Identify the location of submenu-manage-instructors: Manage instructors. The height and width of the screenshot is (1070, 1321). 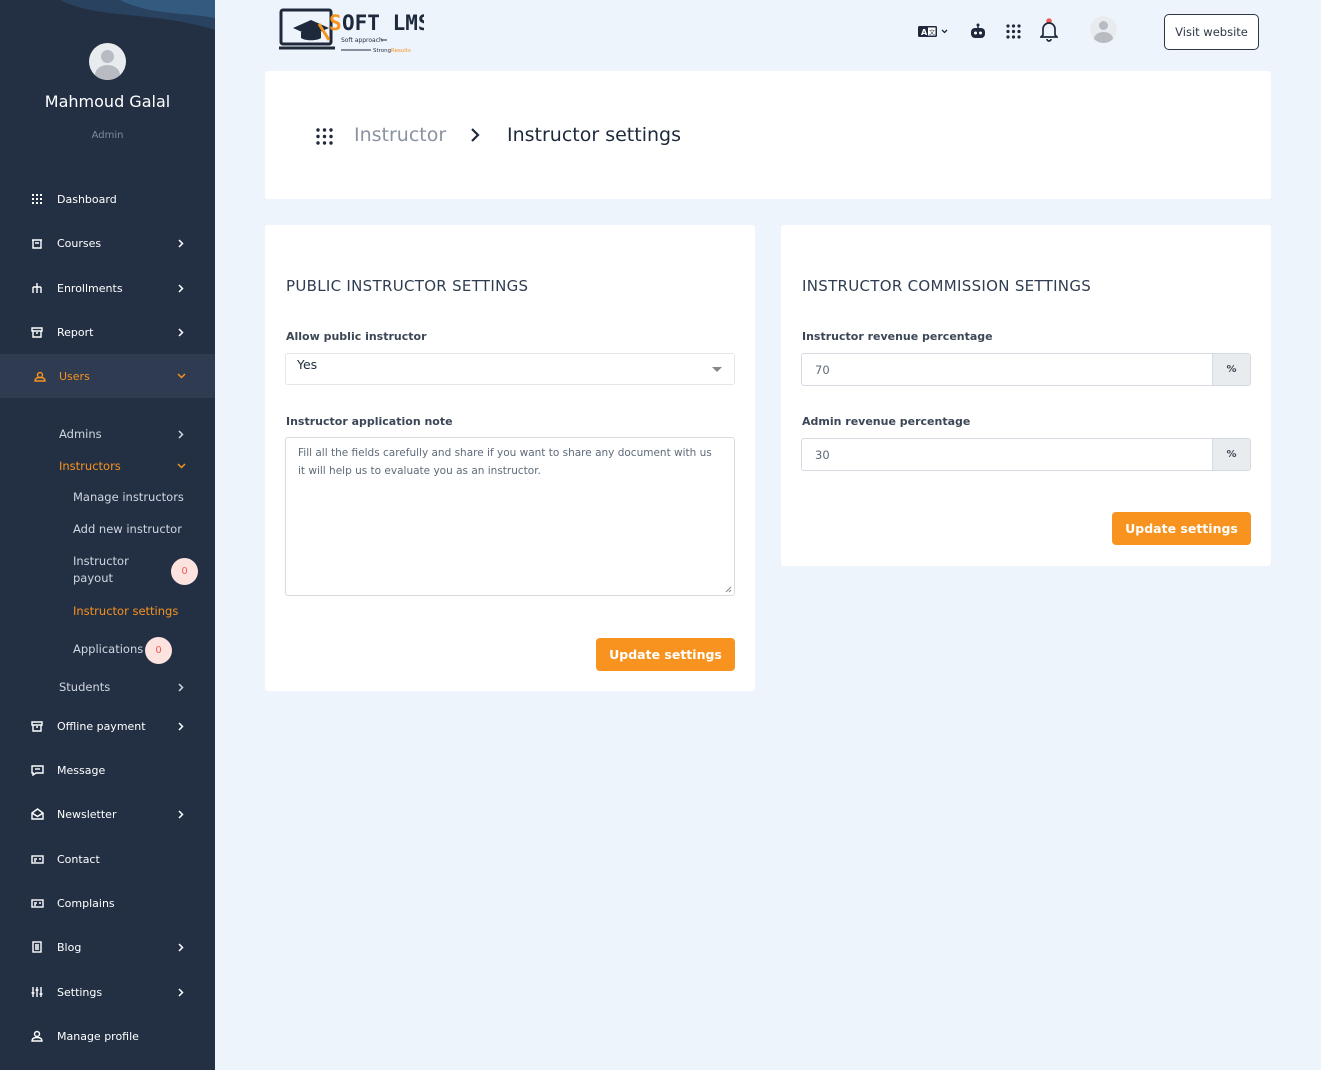
(128, 497).